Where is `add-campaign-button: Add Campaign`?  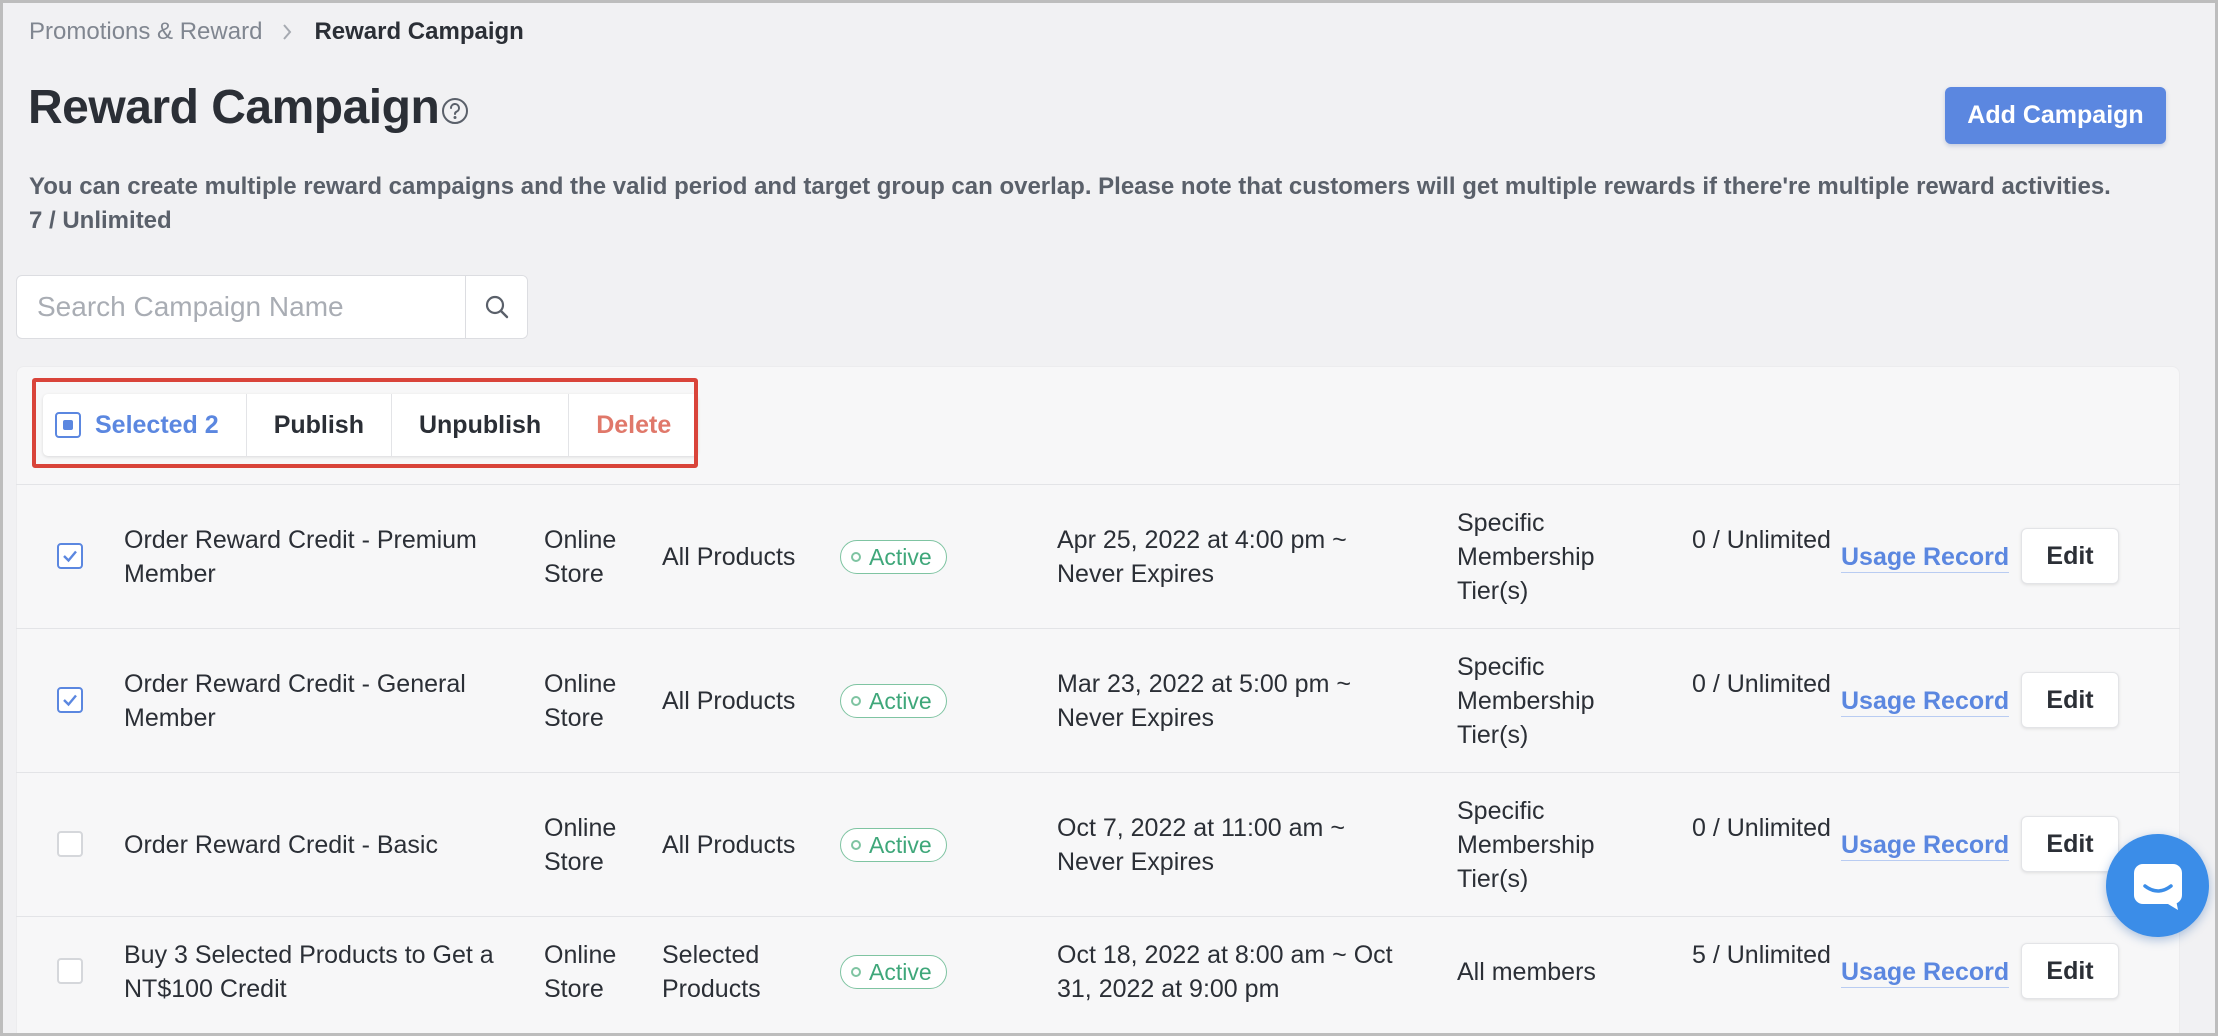
add-campaign-button: Add Campaign is located at coordinates (2055, 115).